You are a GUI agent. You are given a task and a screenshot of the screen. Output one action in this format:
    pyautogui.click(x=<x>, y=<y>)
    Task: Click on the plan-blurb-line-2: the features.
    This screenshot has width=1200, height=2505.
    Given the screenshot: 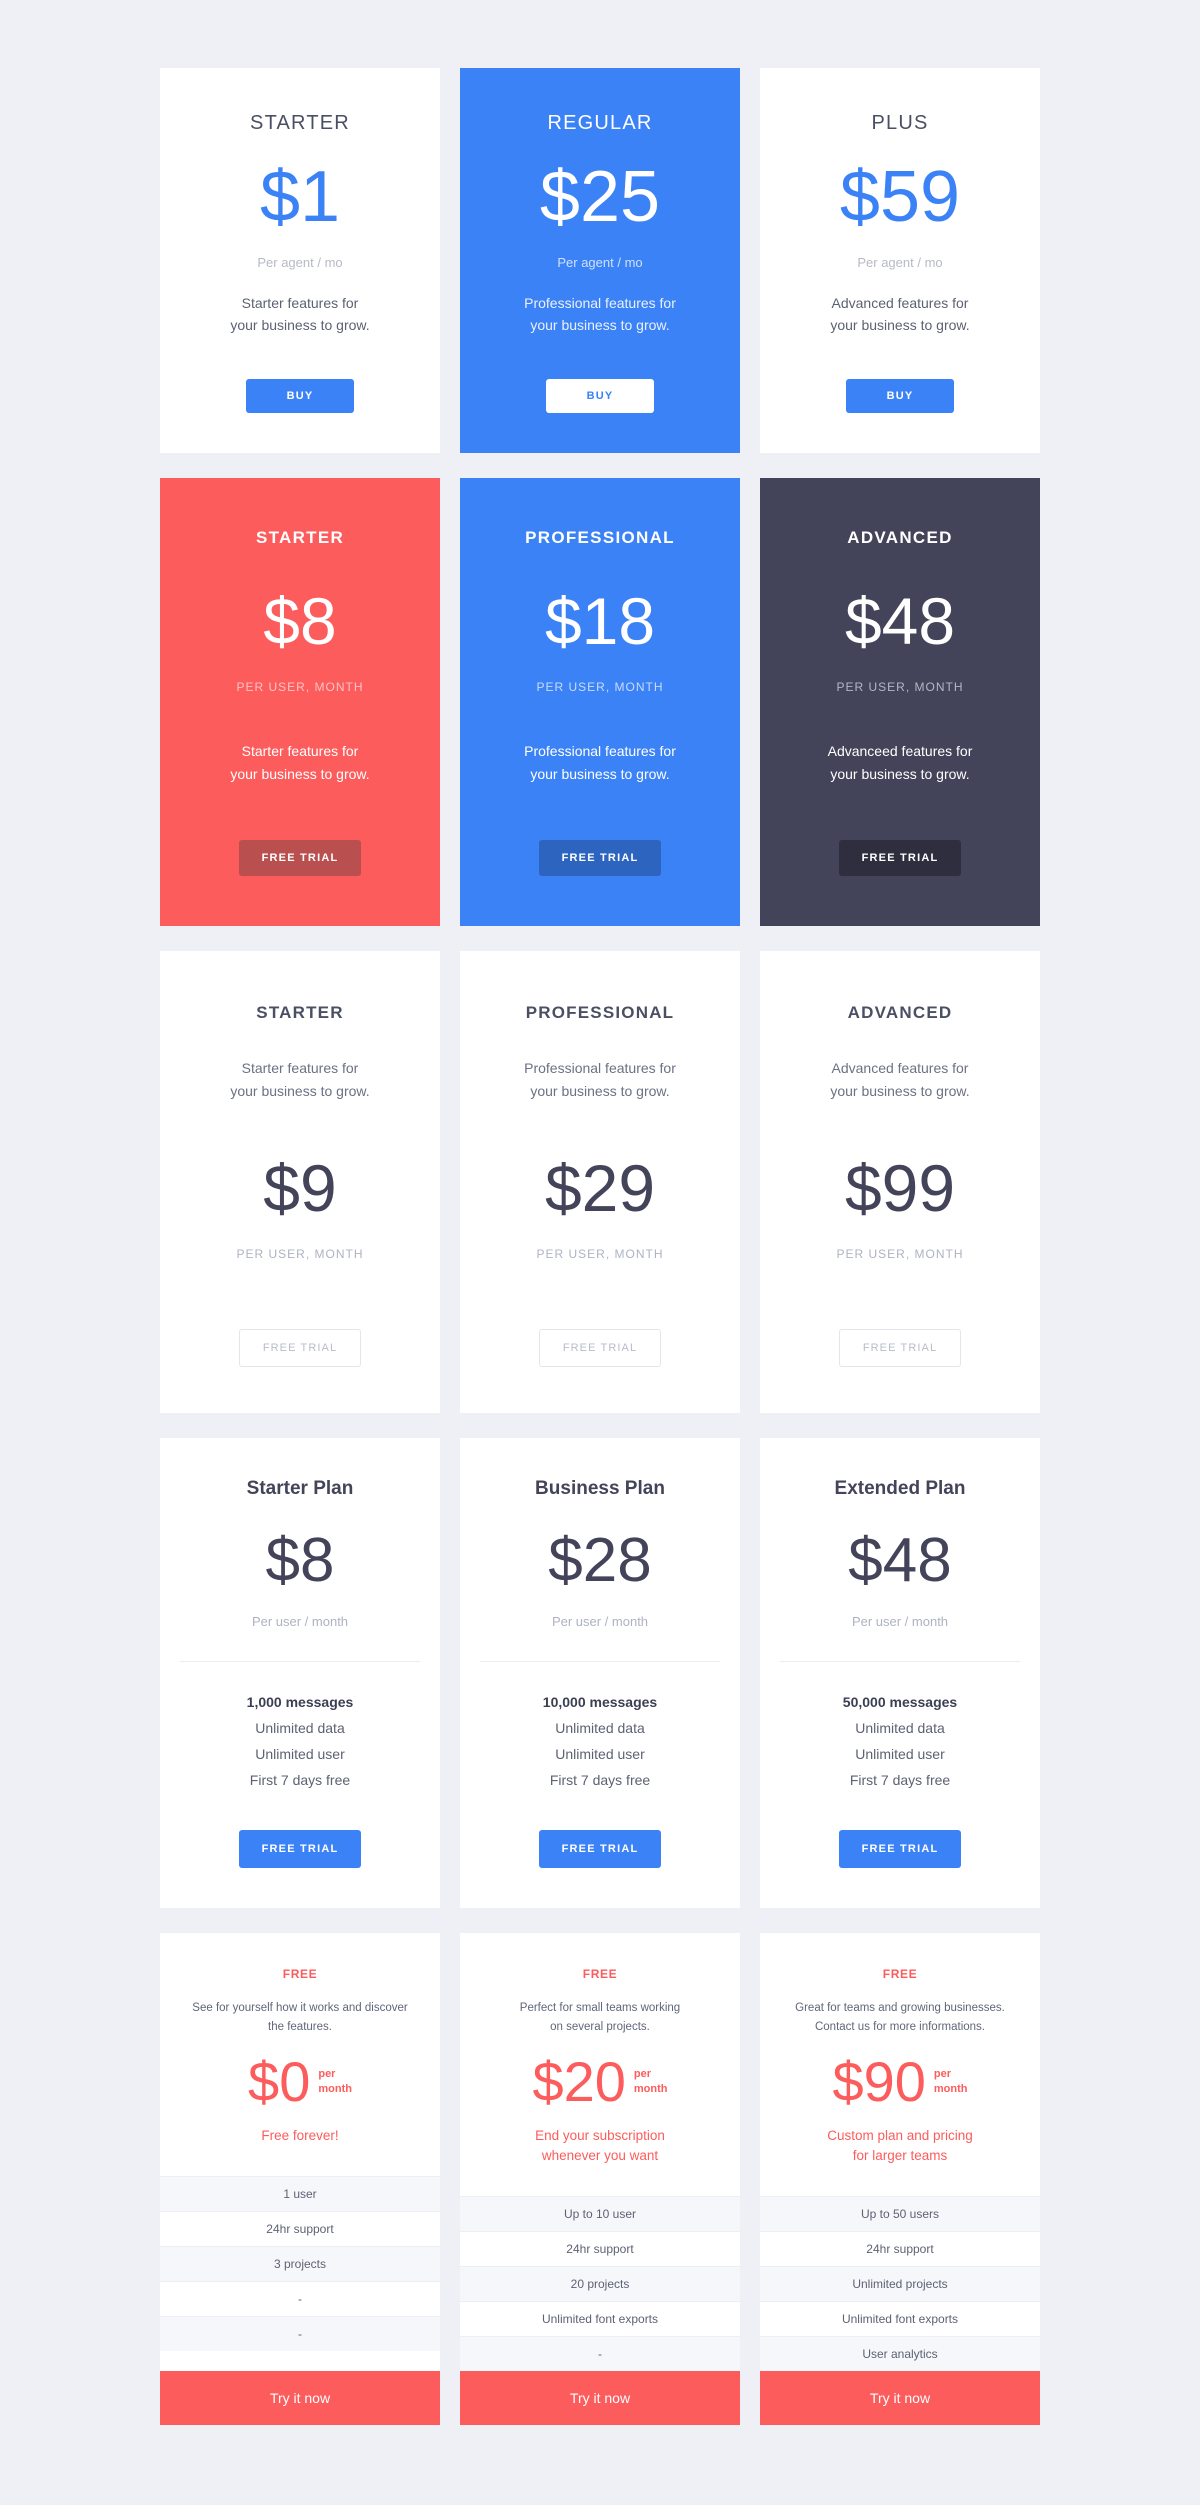 What is the action you would take?
    pyautogui.click(x=300, y=2027)
    